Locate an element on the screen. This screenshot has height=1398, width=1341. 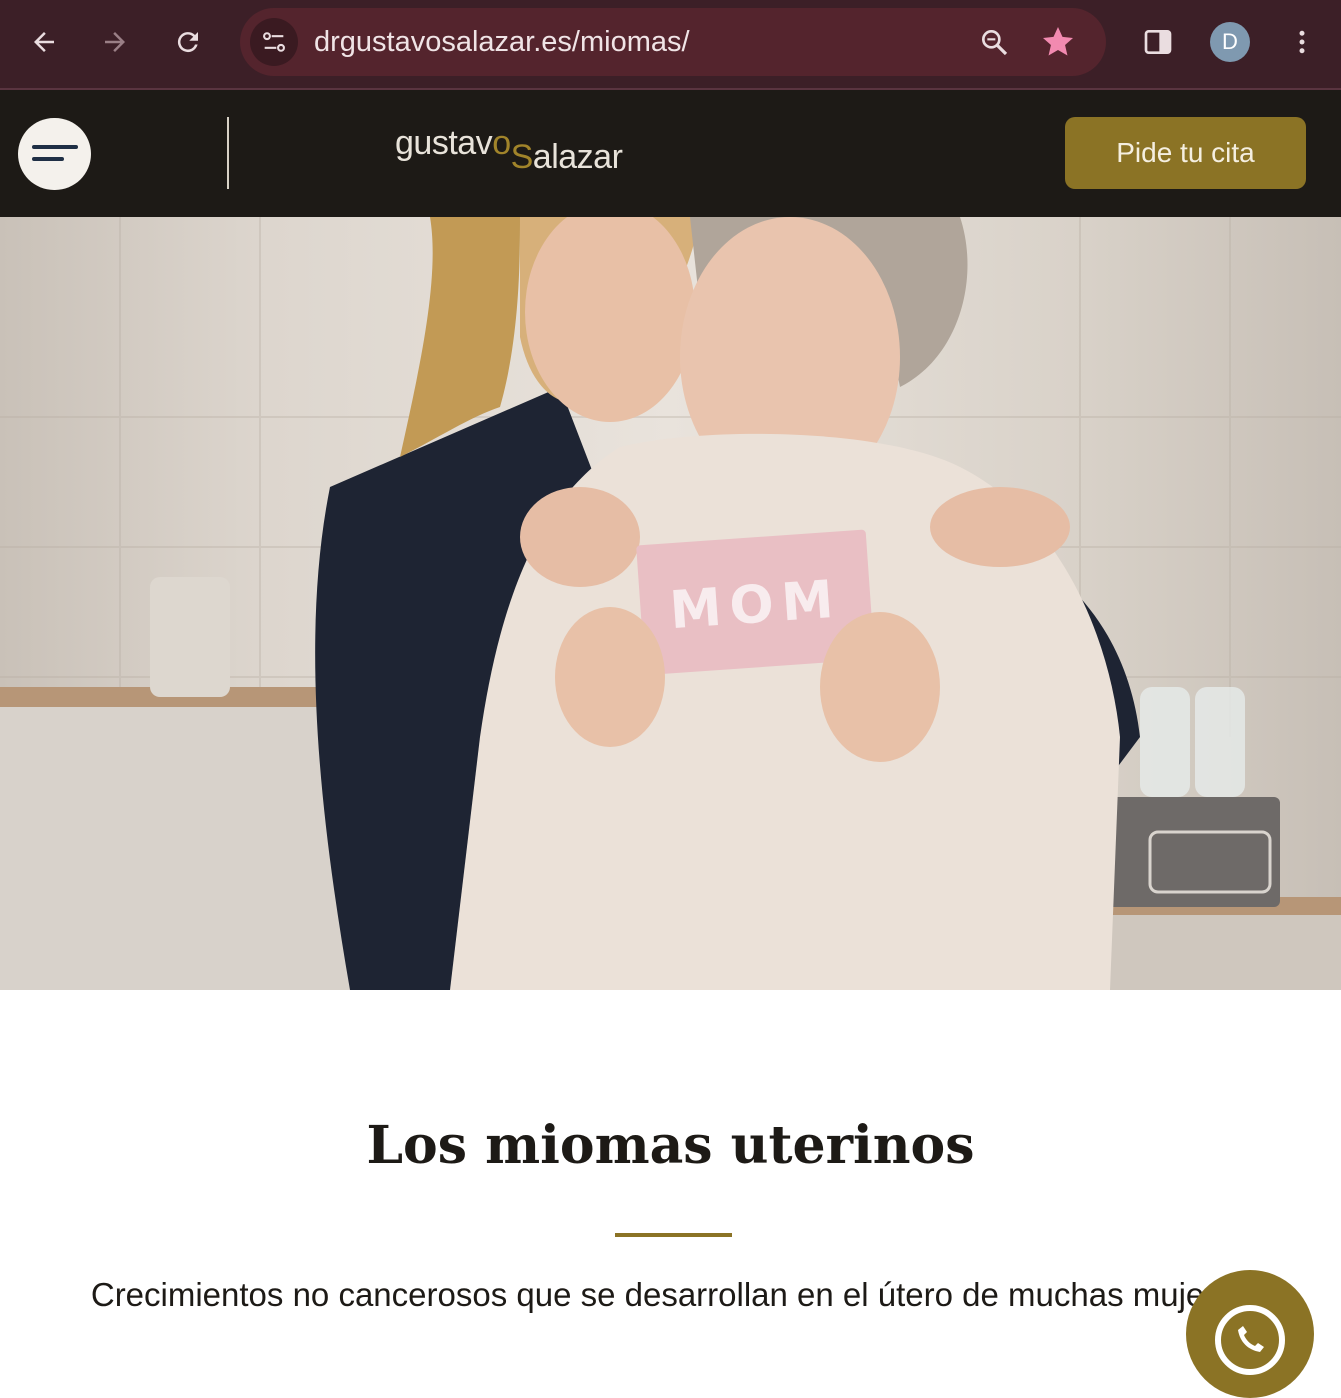
browser-menu-button is located at coordinates (1302, 42).